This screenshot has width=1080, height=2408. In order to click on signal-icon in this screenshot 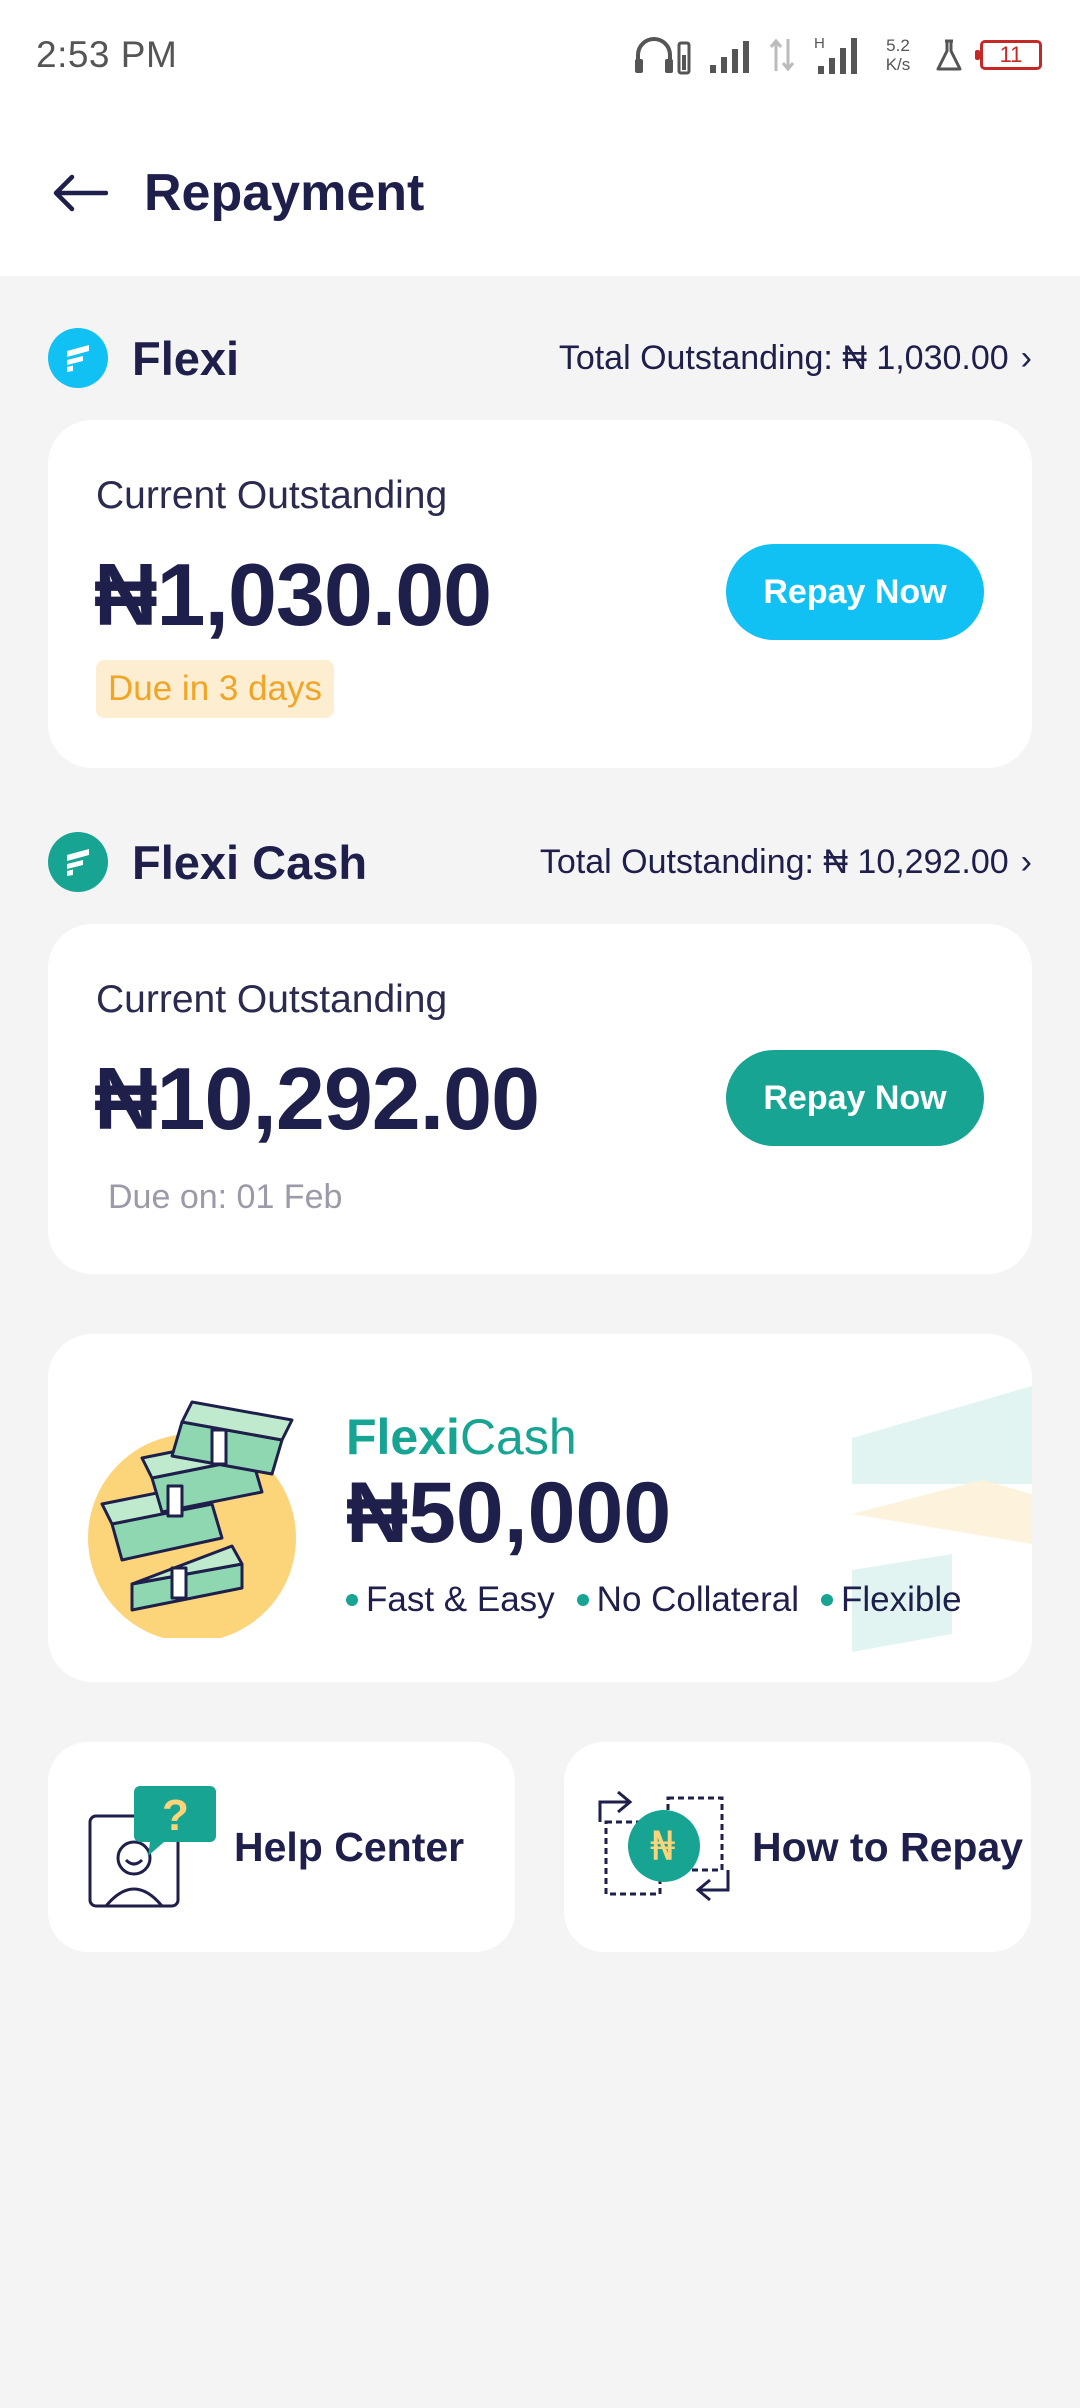, I will do `click(729, 57)`.